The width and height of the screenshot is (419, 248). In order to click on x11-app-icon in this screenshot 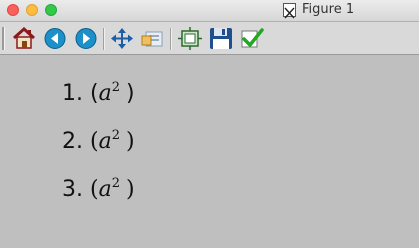, I will do `click(289, 11)`.